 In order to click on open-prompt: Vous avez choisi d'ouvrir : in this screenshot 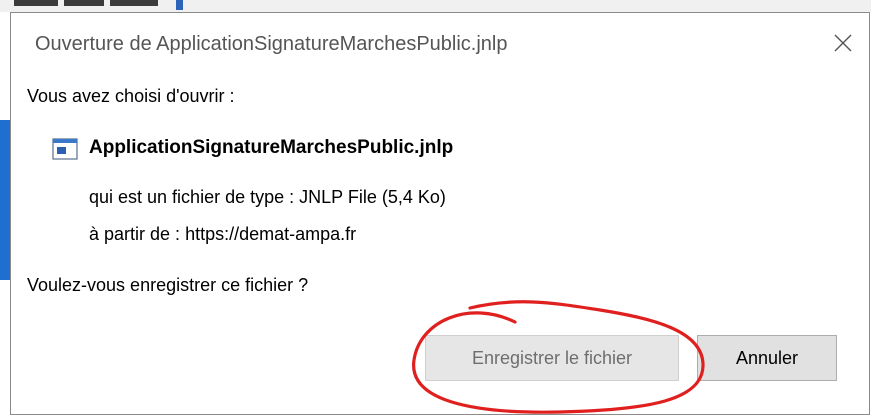, I will do `click(131, 96)`.